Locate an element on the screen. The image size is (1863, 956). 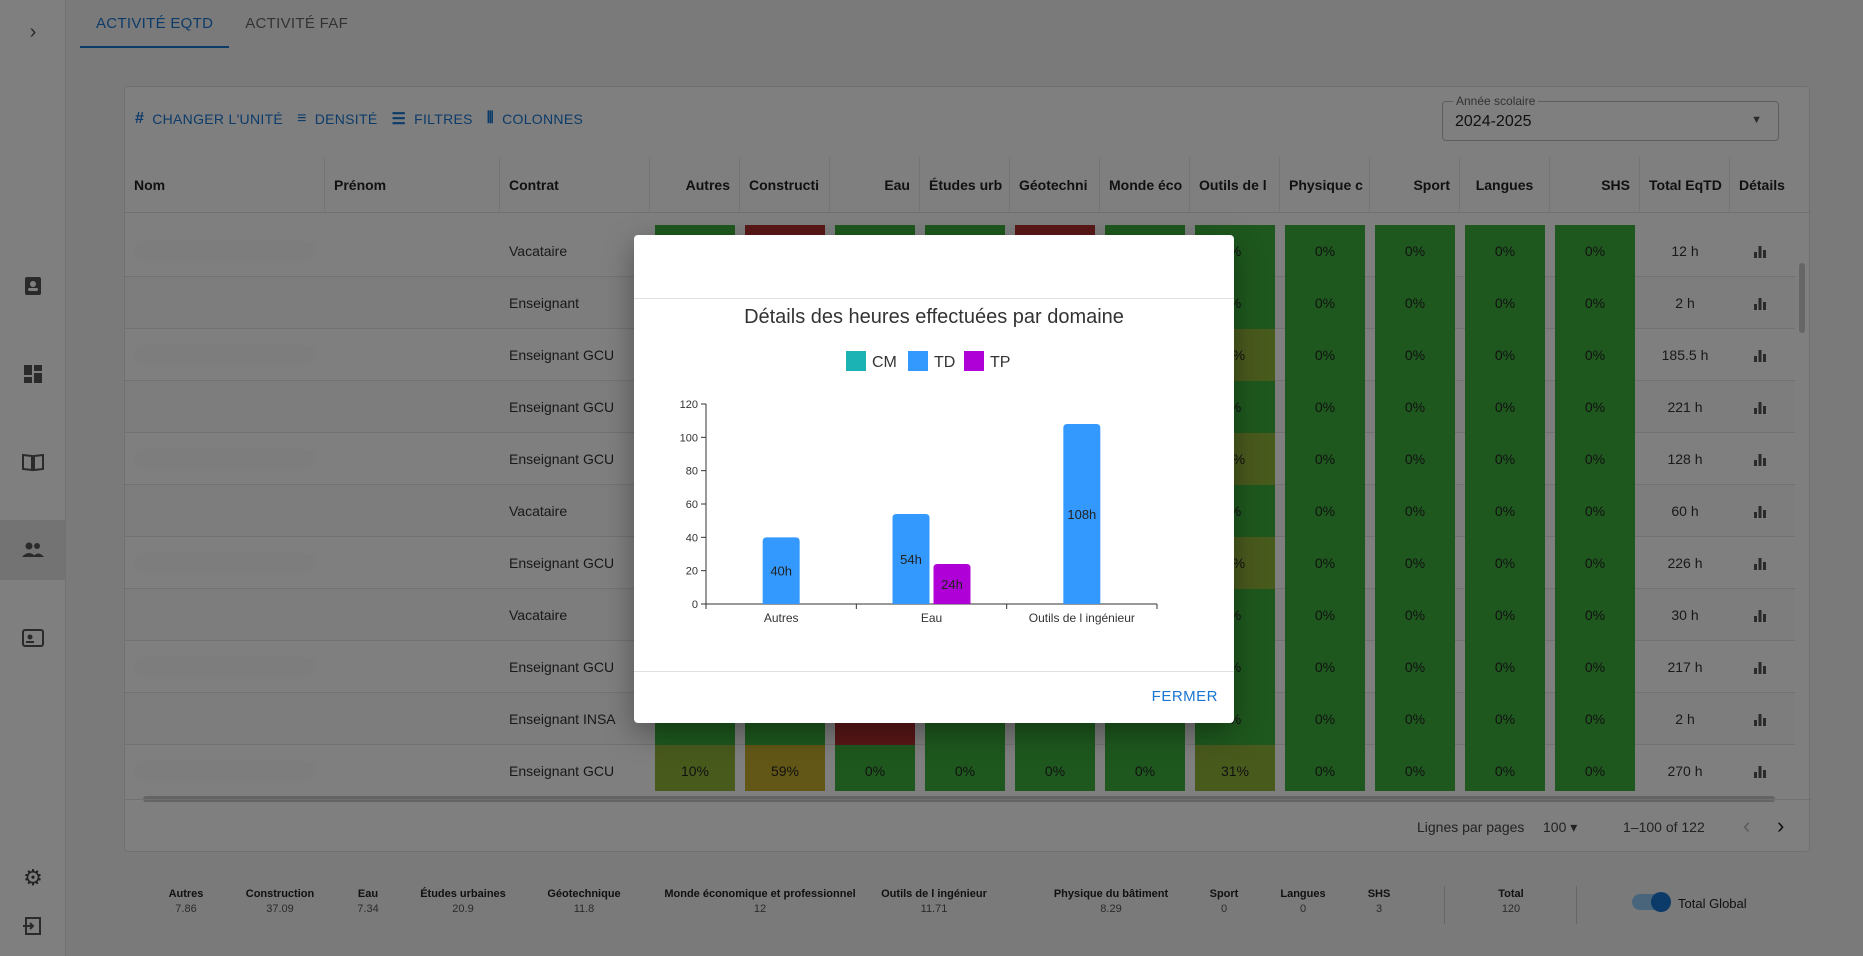
y-tick-label: 40 is located at coordinates (692, 538).